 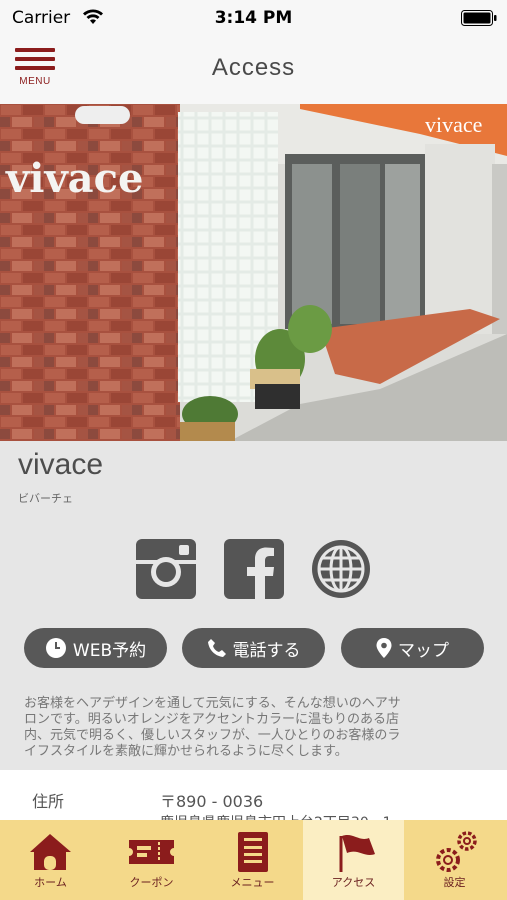 I want to click on address-label: 住所, so click(x=48, y=801).